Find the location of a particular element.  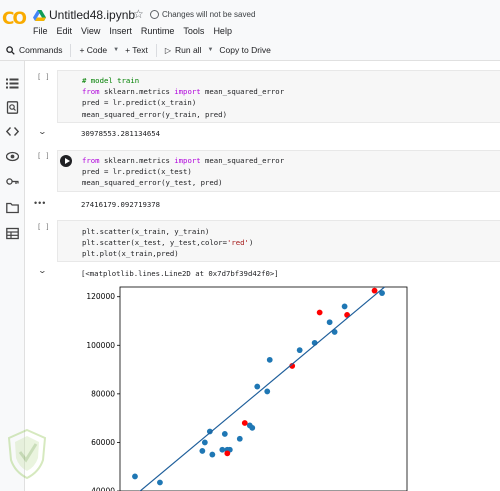

notebook-title: Untitled48.ipynb is located at coordinates (92, 15).